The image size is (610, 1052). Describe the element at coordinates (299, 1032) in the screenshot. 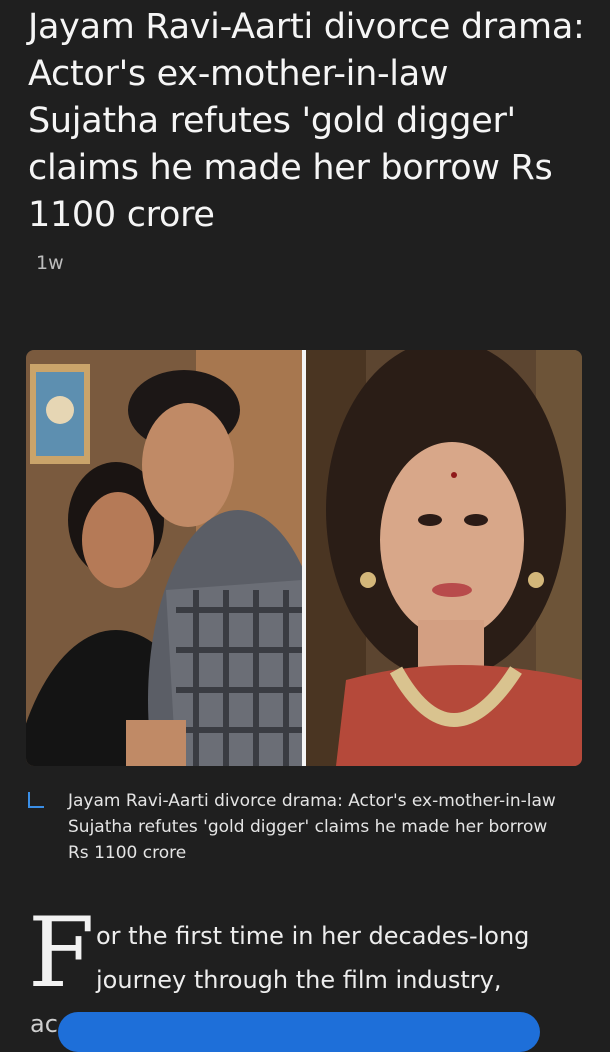

I see `floating-action-pill` at that location.